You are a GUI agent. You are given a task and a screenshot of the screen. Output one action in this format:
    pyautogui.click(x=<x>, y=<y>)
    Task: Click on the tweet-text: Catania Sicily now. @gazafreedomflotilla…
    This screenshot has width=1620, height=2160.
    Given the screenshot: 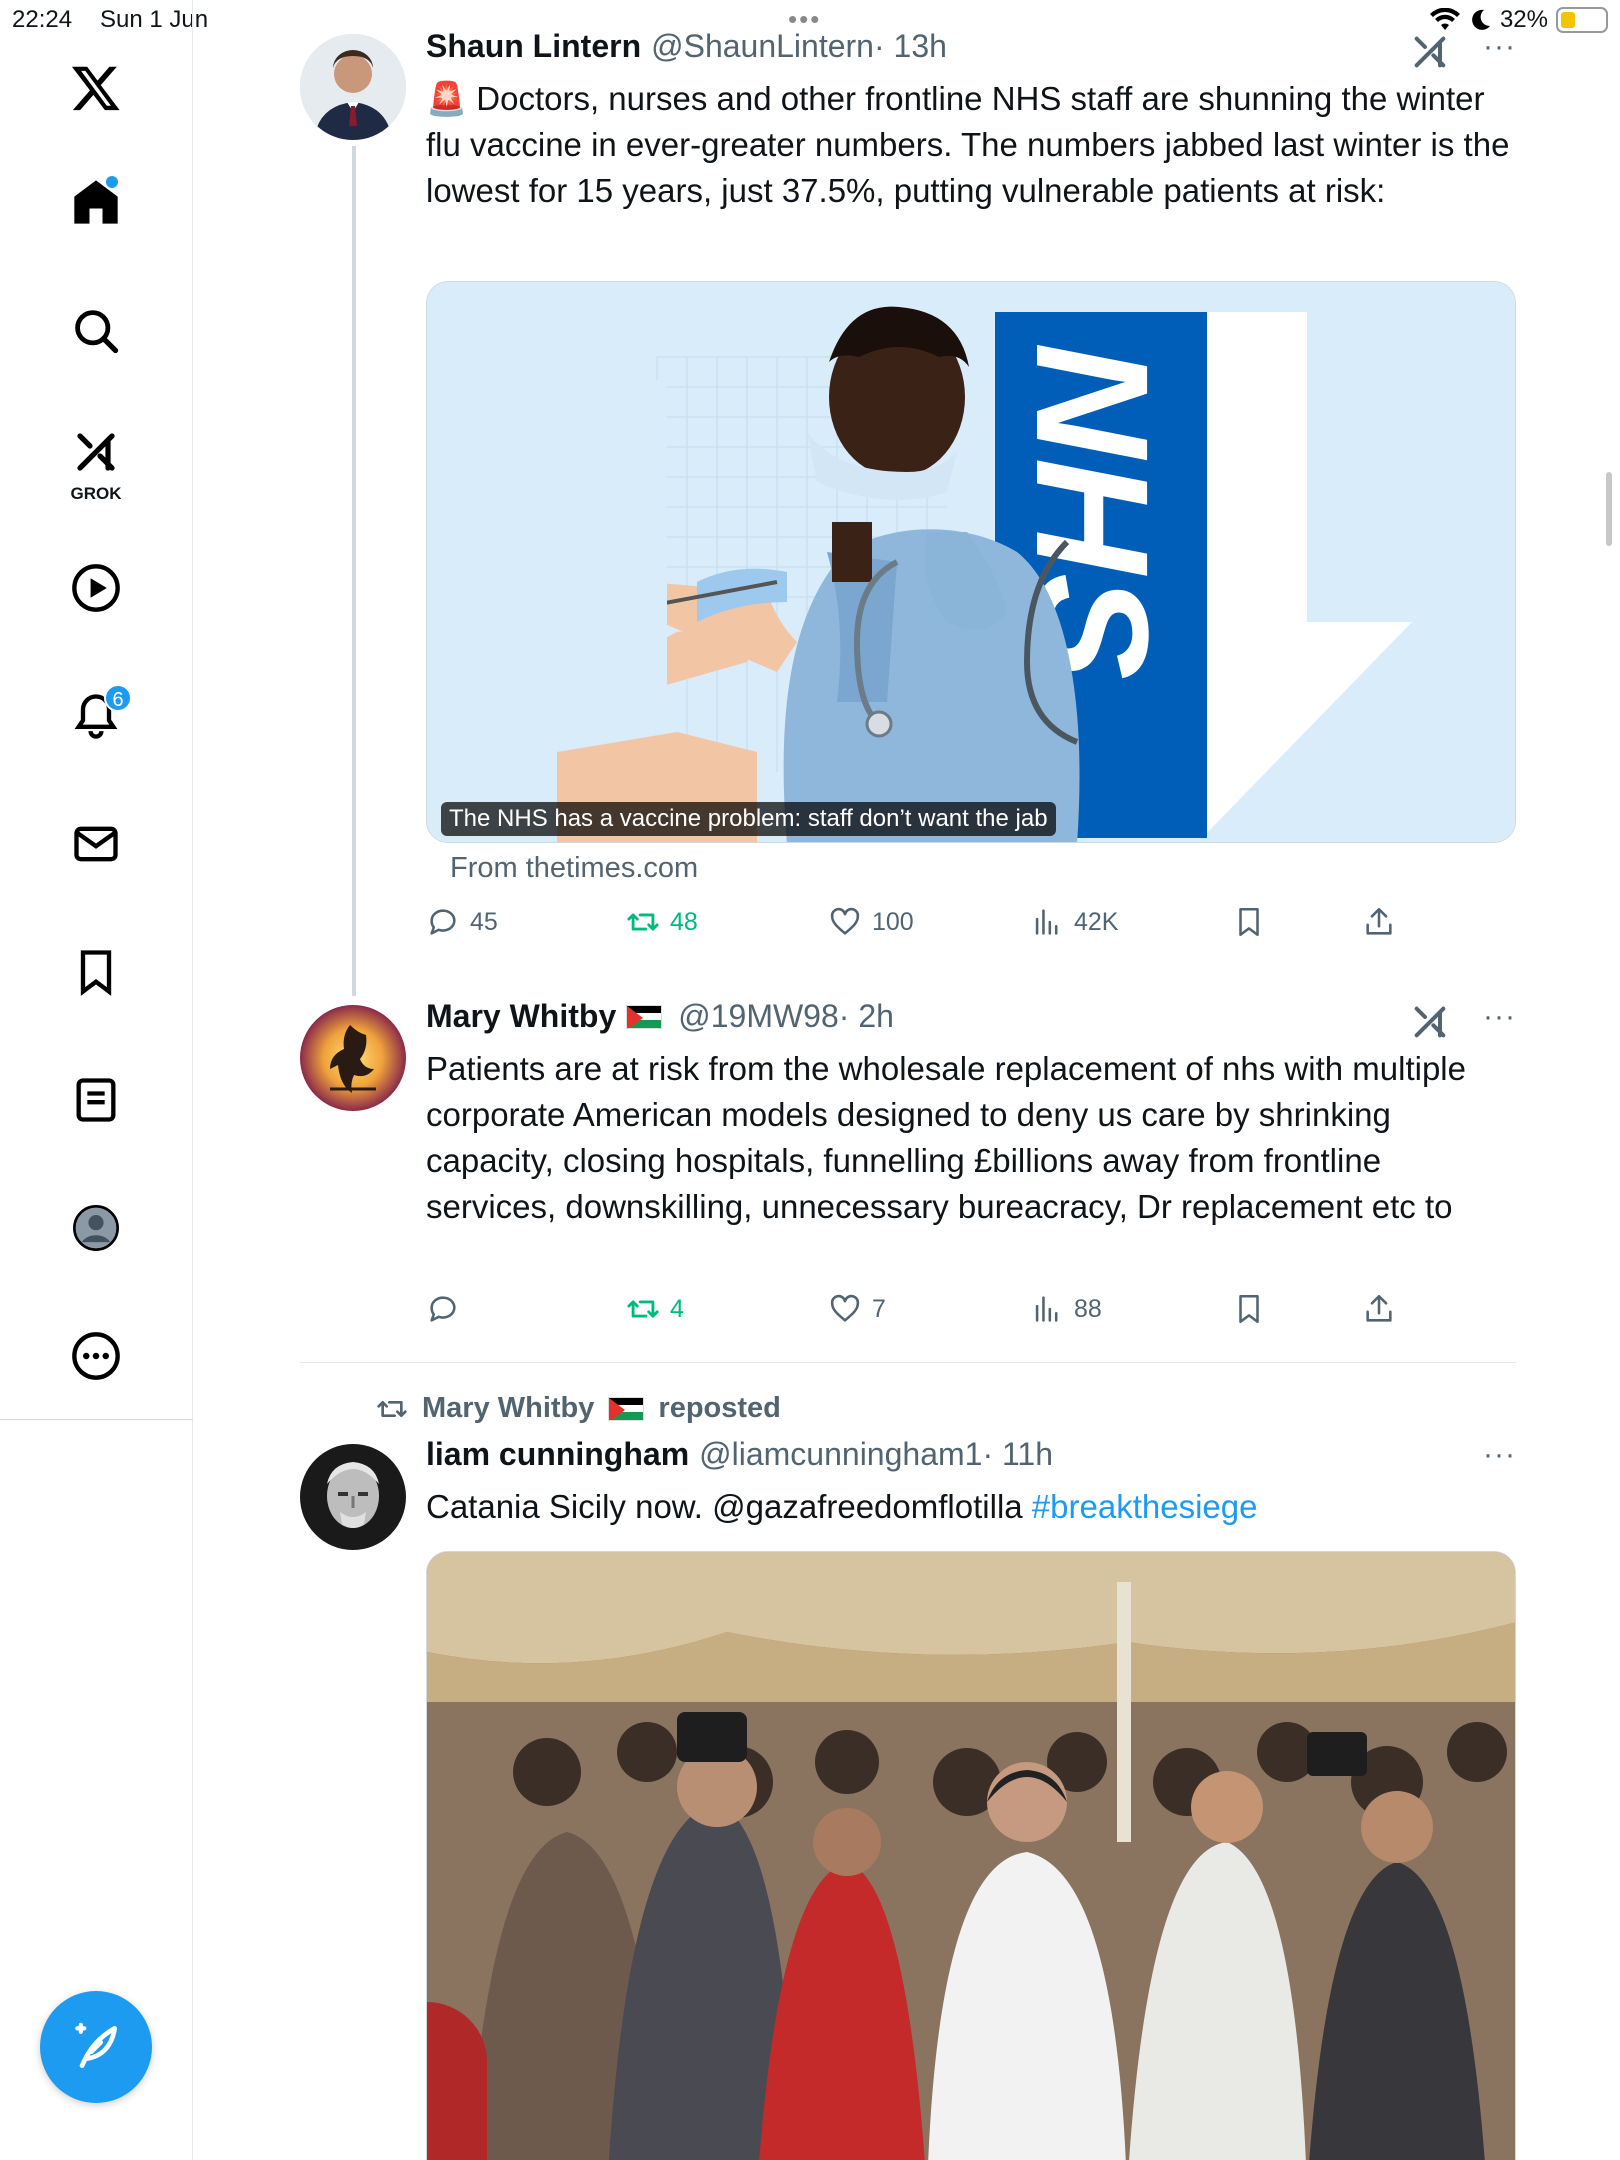 What is the action you would take?
    pyautogui.click(x=842, y=1506)
    